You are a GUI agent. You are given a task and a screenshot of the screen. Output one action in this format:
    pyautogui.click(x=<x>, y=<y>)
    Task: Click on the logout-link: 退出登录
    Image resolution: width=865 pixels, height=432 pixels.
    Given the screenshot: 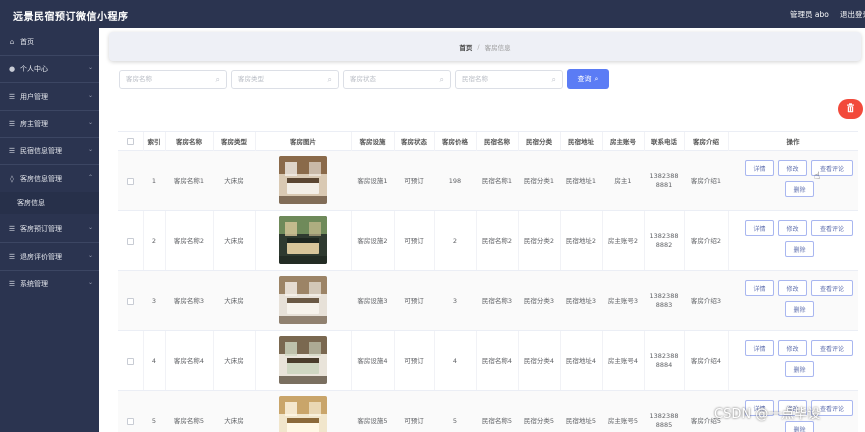 What is the action you would take?
    pyautogui.click(x=852, y=14)
    